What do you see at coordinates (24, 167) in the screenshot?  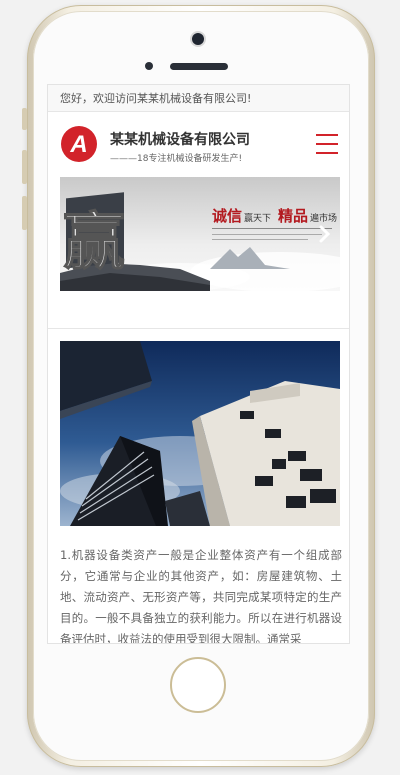 I see `phone-volume-up` at bounding box center [24, 167].